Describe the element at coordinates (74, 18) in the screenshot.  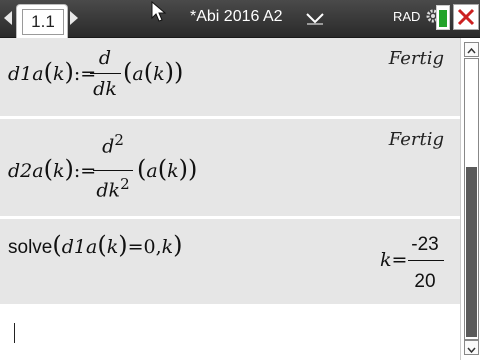
I see `chevron-right-icon` at that location.